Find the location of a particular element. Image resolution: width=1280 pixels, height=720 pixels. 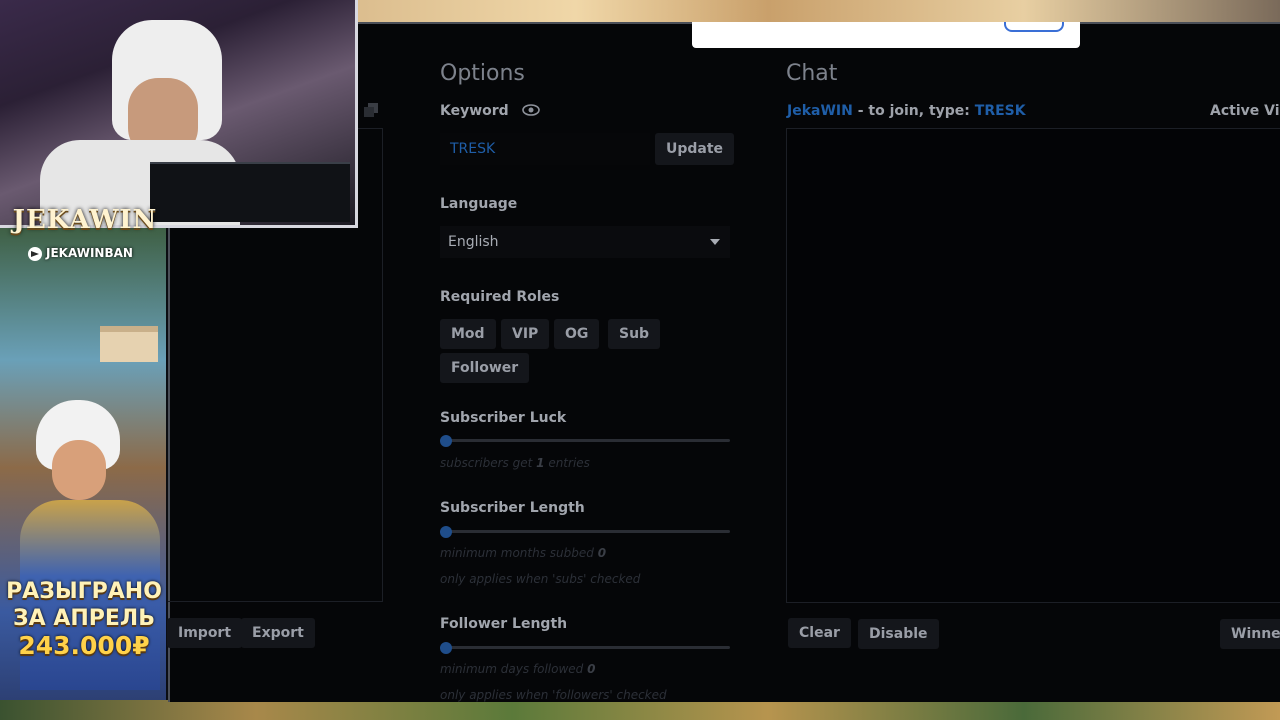

subscriber-length-hint: minimum months subbed 0 is located at coordinates (523, 553).